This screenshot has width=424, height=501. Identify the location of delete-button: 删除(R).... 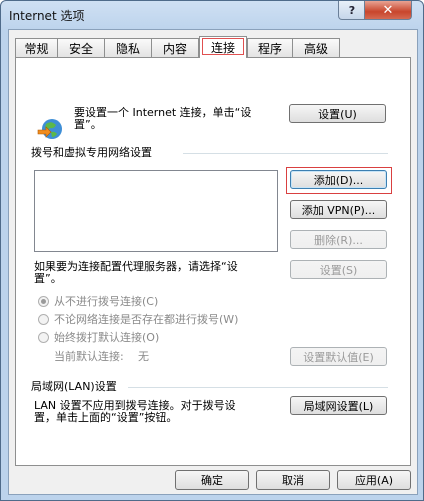
(338, 239).